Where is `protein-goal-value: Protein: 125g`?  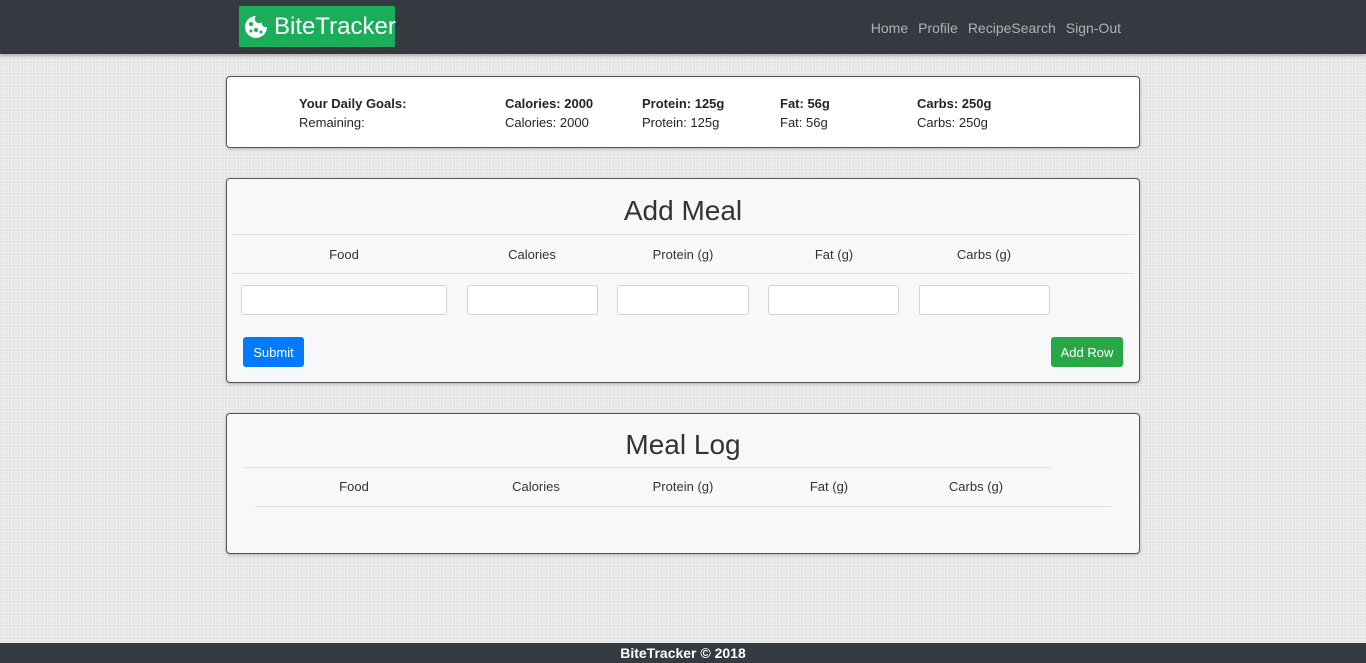 protein-goal-value: Protein: 125g is located at coordinates (683, 103).